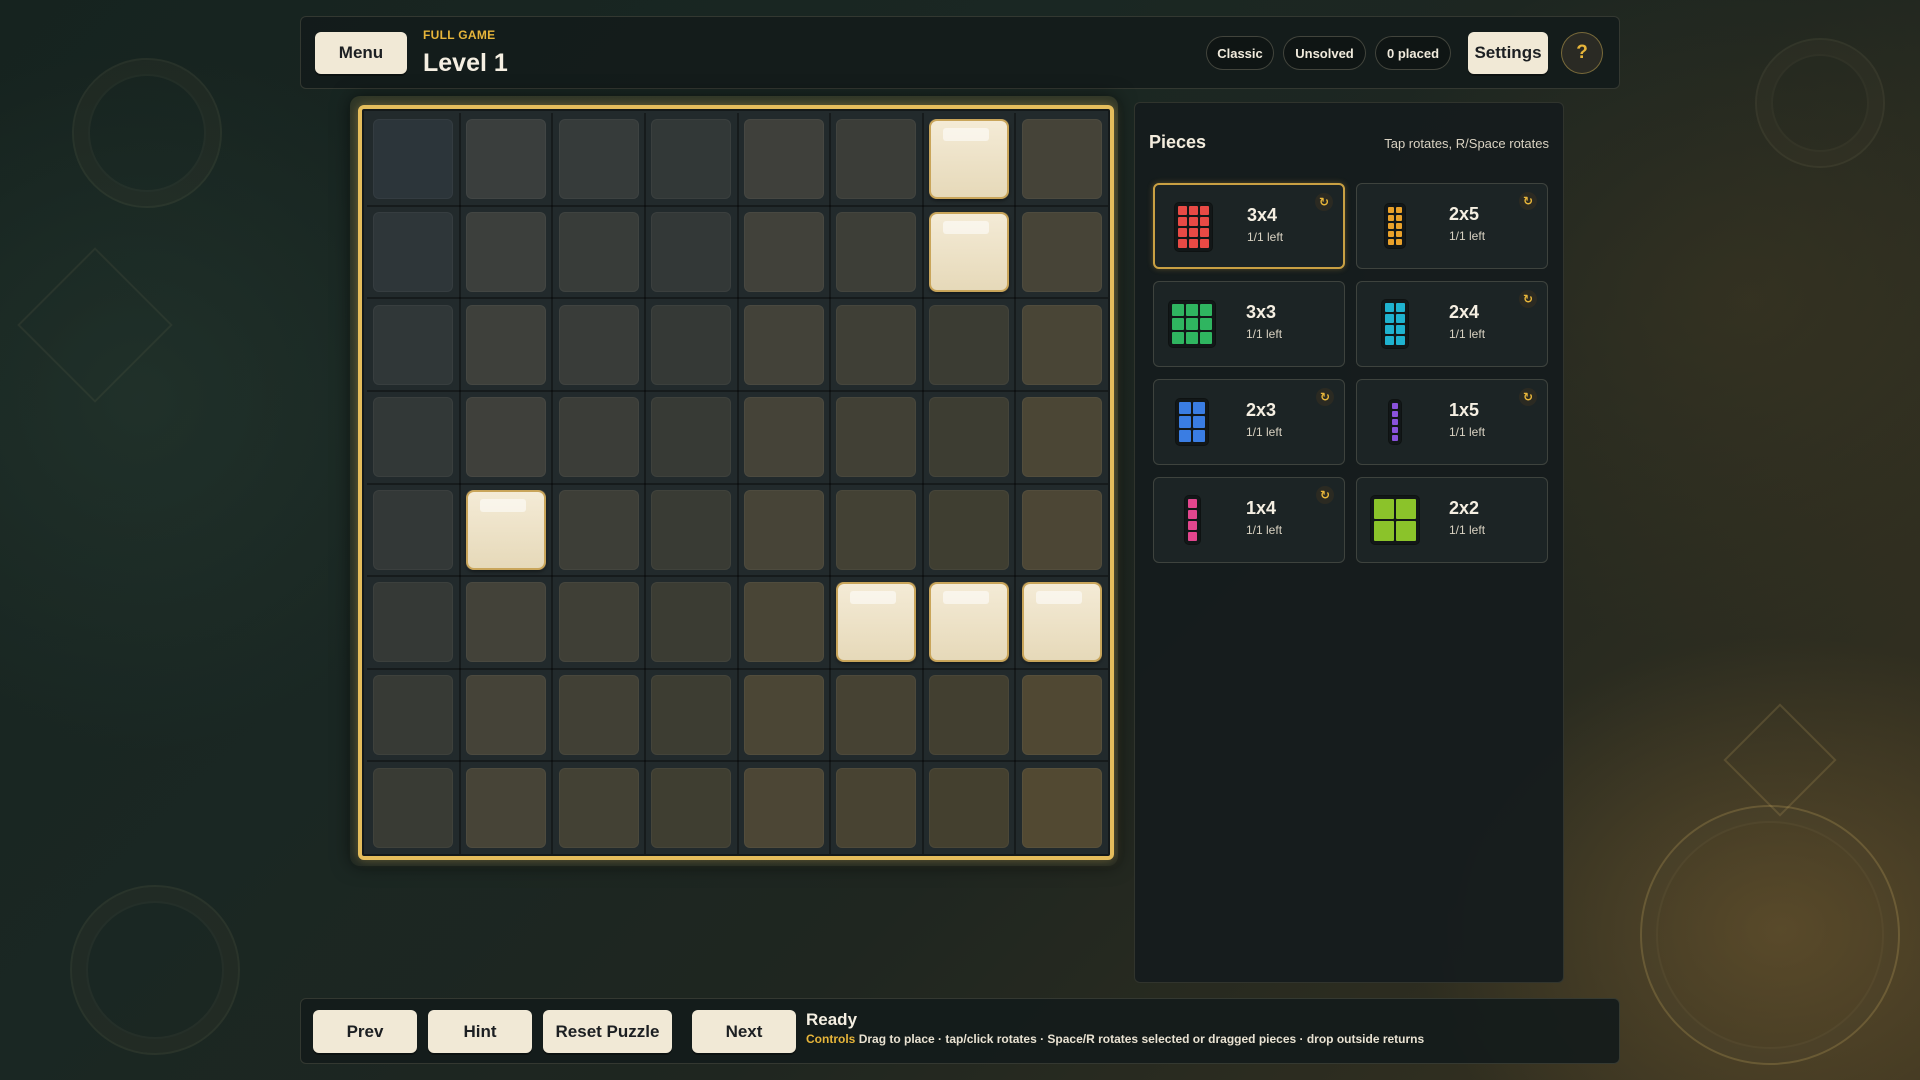 This screenshot has width=1920, height=1080. I want to click on menu-button: Menu, so click(361, 53).